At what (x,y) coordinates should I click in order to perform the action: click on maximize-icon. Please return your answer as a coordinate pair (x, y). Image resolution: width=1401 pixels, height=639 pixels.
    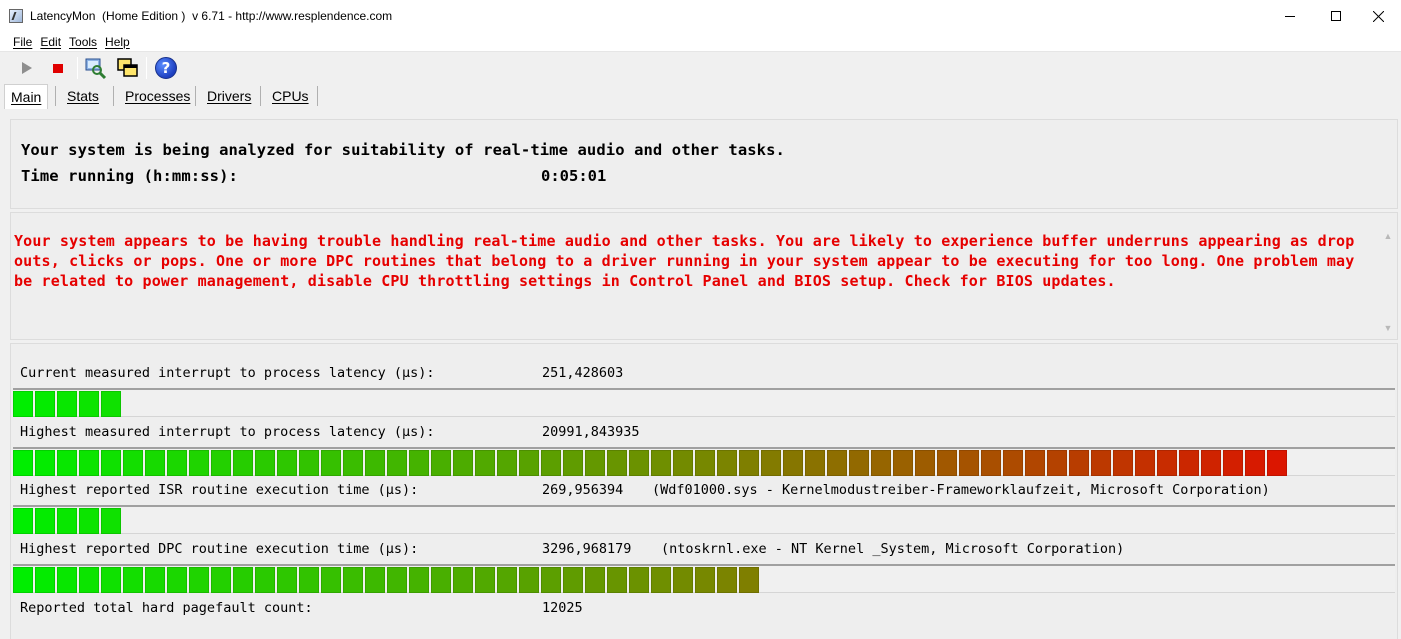
    Looking at the image, I should click on (1336, 16).